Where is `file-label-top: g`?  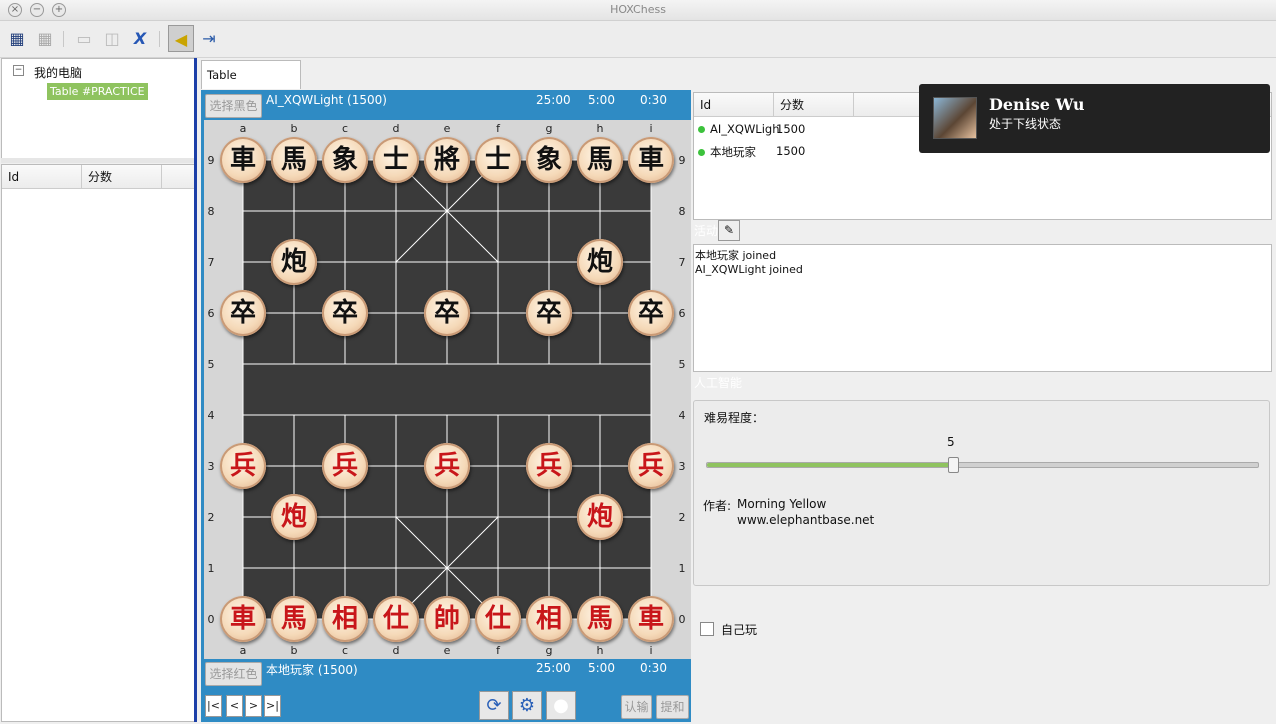 file-label-top: g is located at coordinates (549, 128).